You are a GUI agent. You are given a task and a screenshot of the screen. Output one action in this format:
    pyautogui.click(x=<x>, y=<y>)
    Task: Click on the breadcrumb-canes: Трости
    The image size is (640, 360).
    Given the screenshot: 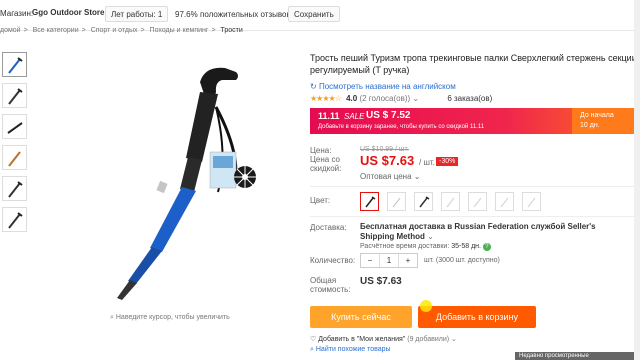 What is the action you would take?
    pyautogui.click(x=231, y=30)
    